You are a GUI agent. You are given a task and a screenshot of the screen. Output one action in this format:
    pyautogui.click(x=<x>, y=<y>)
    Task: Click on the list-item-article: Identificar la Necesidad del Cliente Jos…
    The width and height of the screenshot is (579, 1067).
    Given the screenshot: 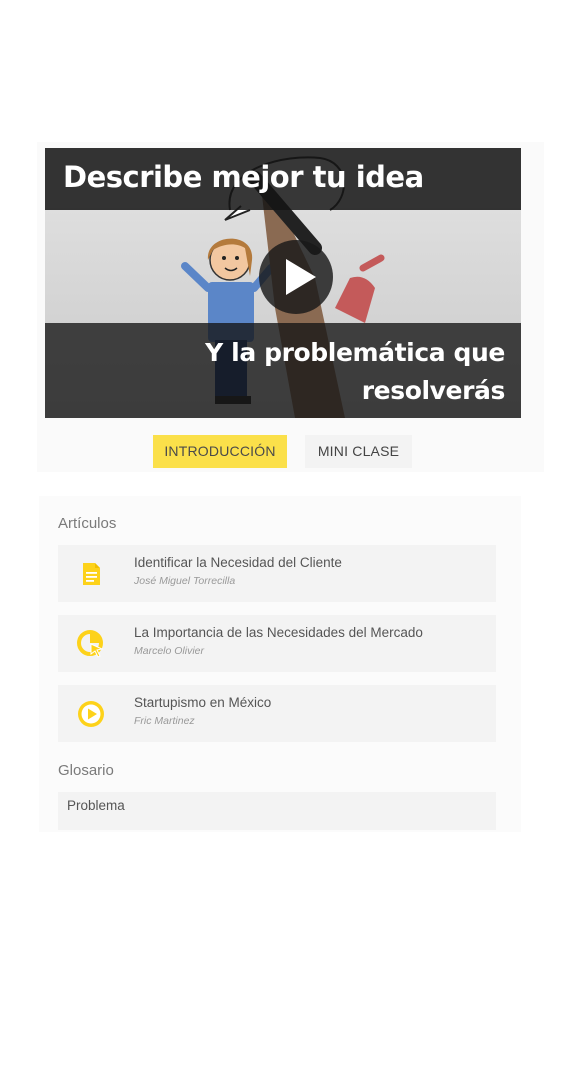 What is the action you would take?
    pyautogui.click(x=277, y=573)
    